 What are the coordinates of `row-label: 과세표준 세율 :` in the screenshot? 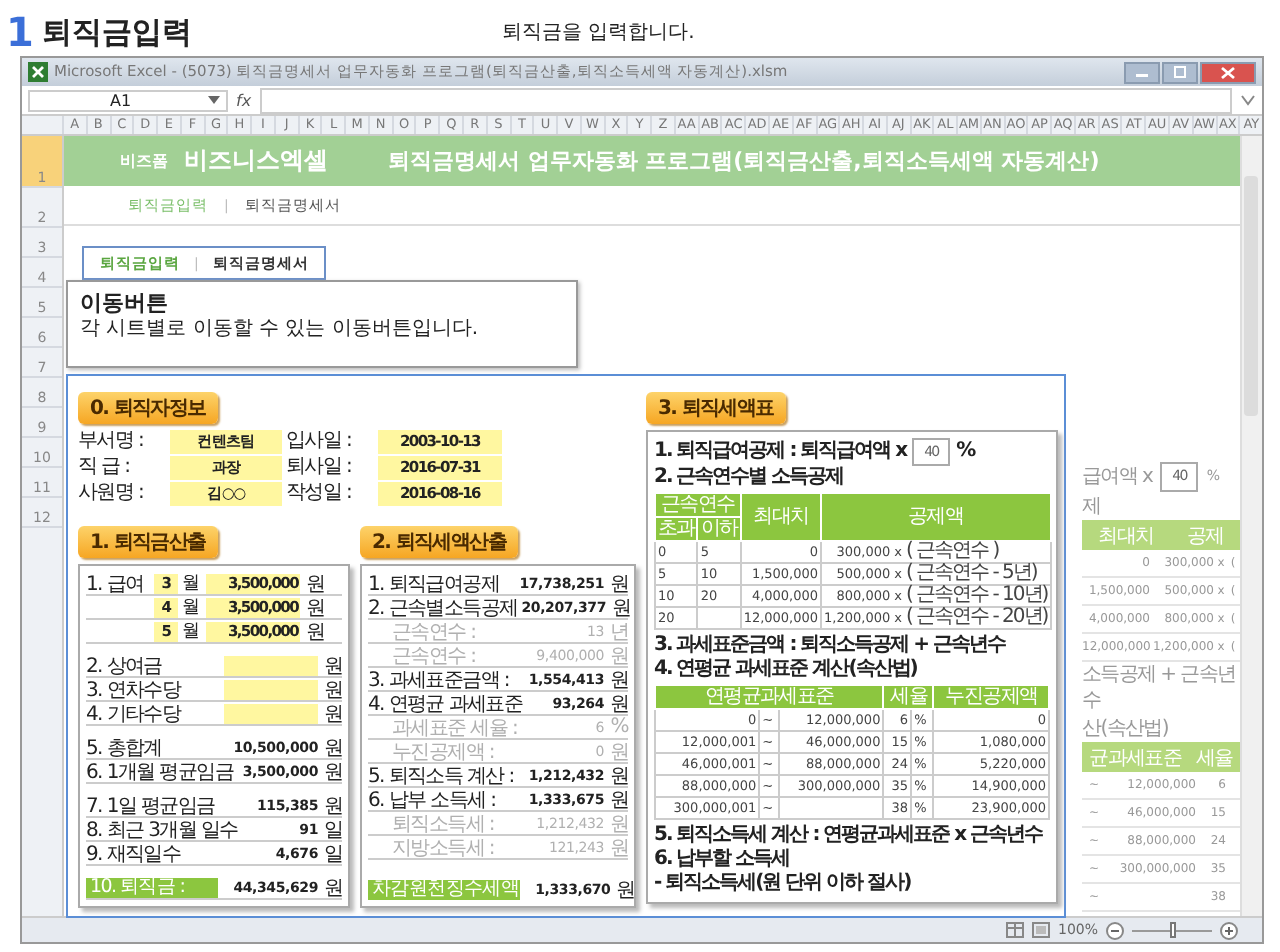 It's located at (455, 728).